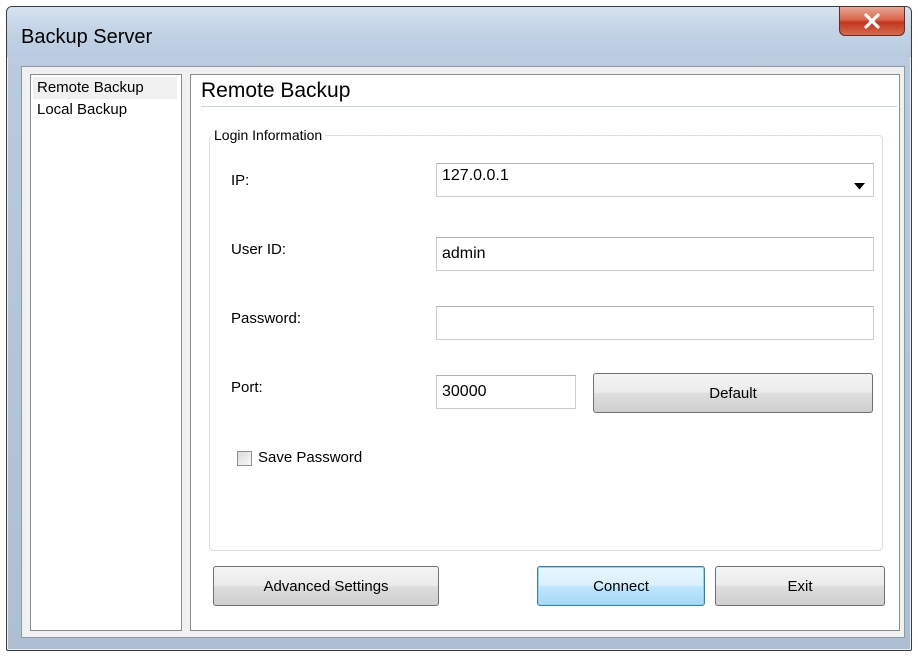 Image resolution: width=918 pixels, height=657 pixels. Describe the element at coordinates (87, 37) in the screenshot. I see `window-title: Backup Server` at that location.